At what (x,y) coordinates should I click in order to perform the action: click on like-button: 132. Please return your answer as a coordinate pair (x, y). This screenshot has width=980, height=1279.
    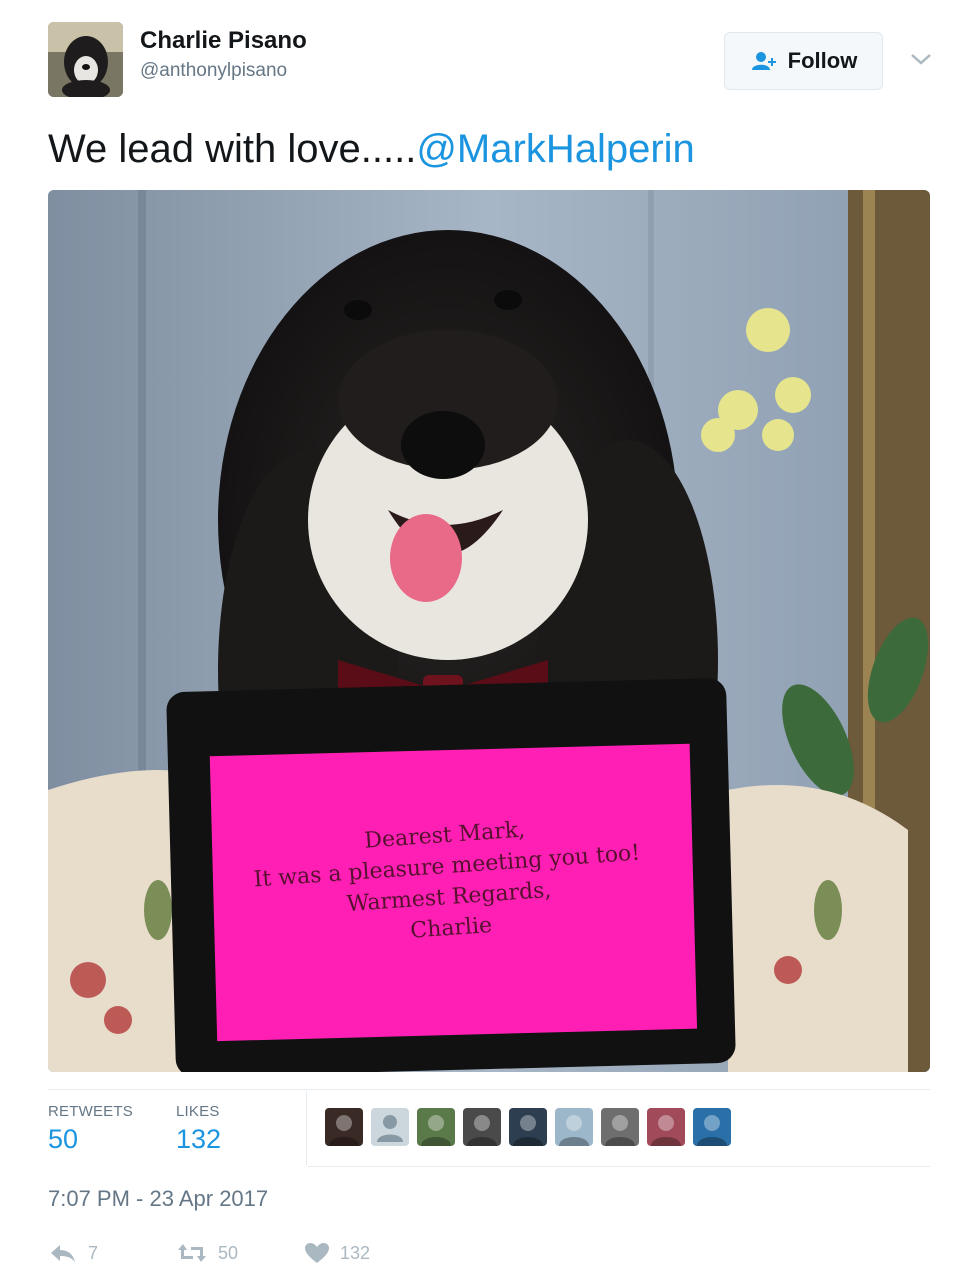
    Looking at the image, I should click on (337, 1253).